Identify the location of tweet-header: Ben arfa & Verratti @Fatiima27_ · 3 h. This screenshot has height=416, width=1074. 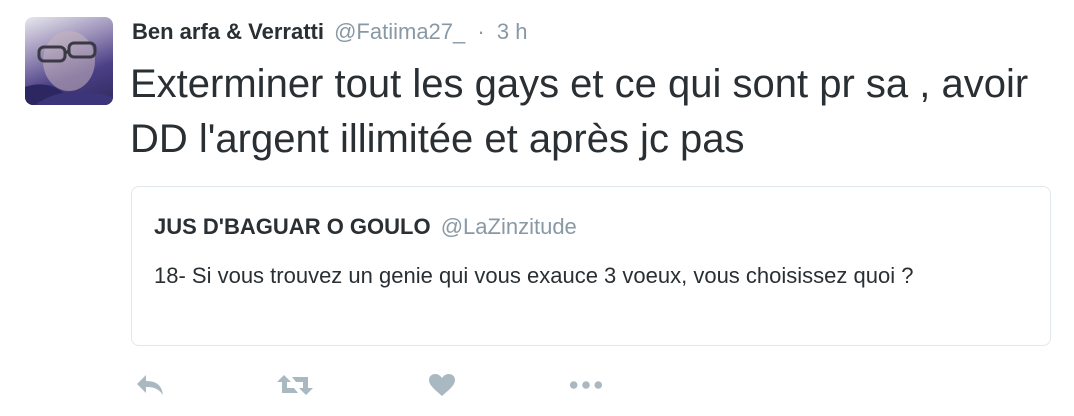
(329, 32).